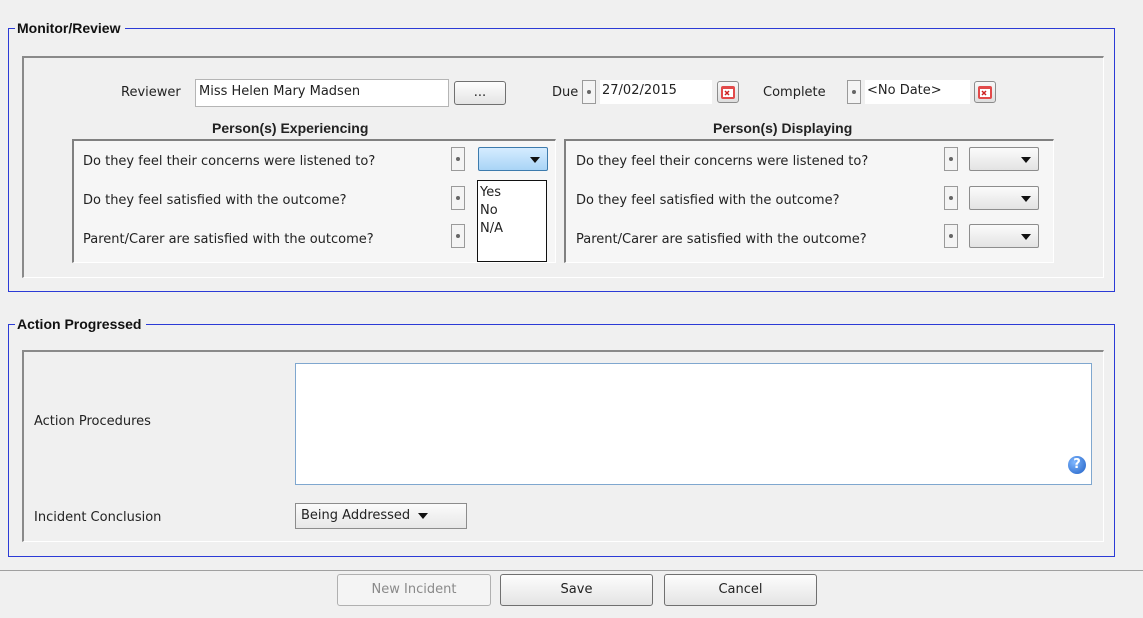 The image size is (1143, 618). What do you see at coordinates (1004, 159) in the screenshot?
I see `disp-q1-combo` at bounding box center [1004, 159].